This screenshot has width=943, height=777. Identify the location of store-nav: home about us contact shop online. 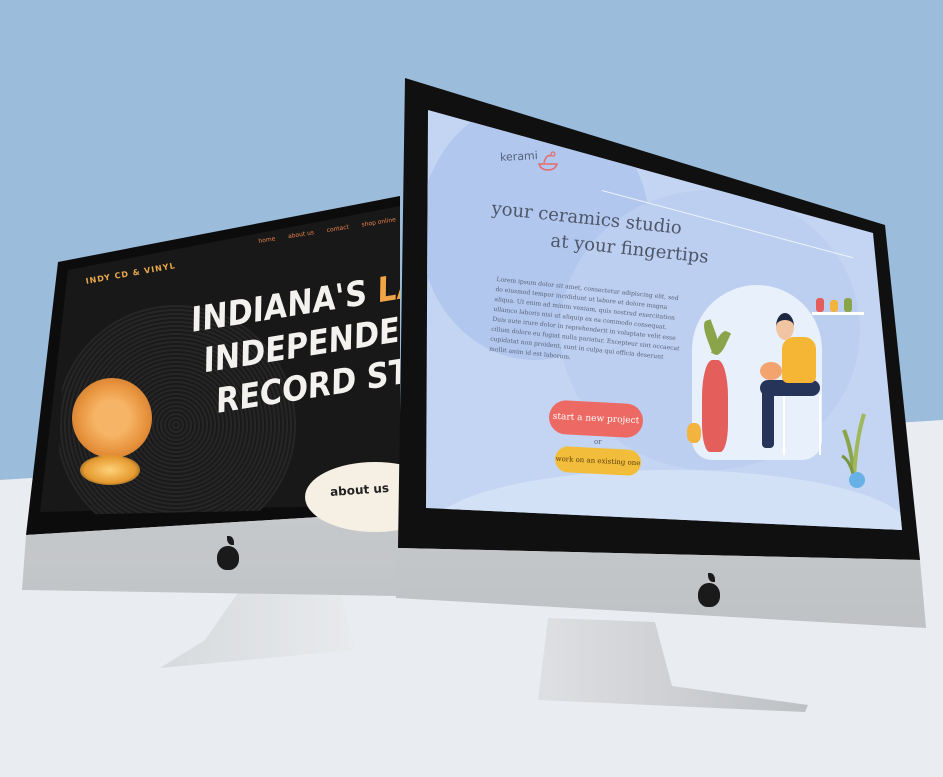
(329, 230).